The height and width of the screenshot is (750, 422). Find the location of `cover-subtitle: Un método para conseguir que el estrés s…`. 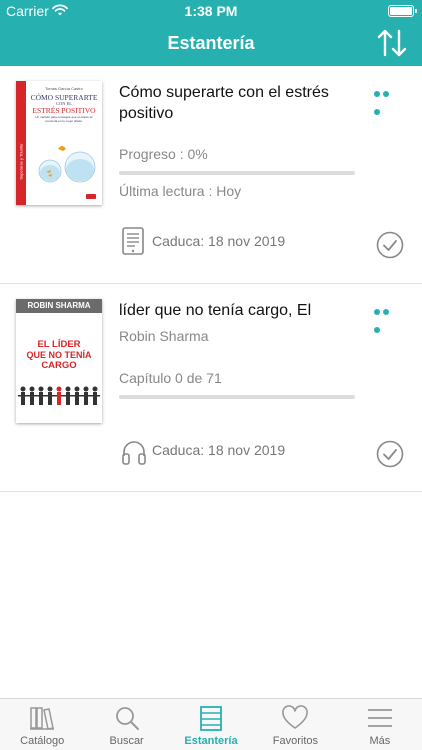

cover-subtitle: Un método para conseguir que el estrés s… is located at coordinates (64, 119).